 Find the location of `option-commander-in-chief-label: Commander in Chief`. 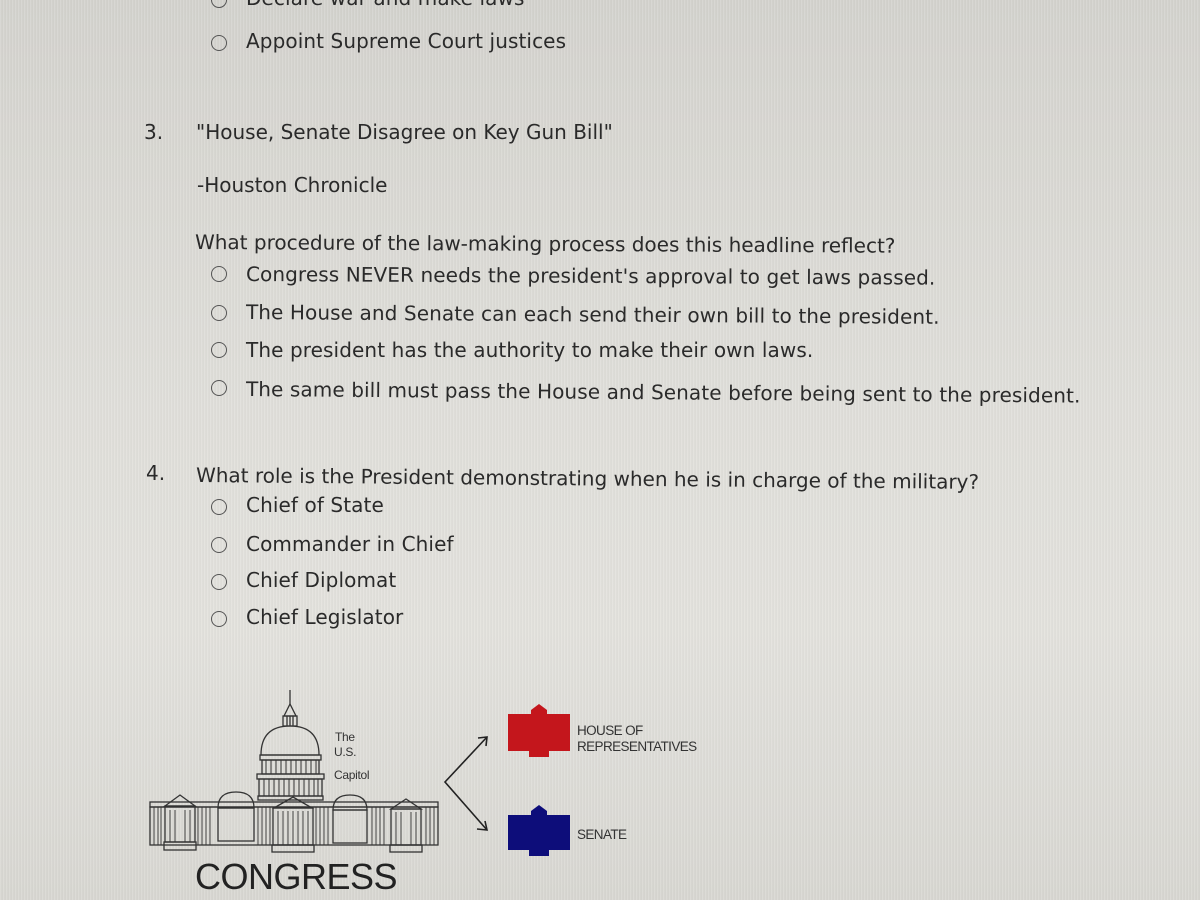

option-commander-in-chief-label: Commander in Chief is located at coordinates (350, 544).